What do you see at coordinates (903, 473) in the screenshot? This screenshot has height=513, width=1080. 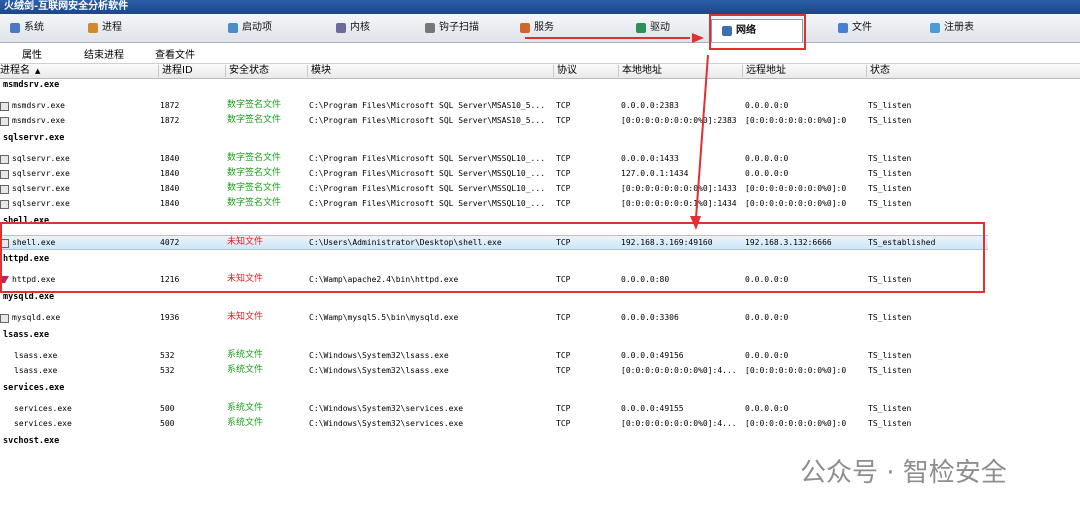 I see `watermark: 公众号 · 智检安全` at bounding box center [903, 473].